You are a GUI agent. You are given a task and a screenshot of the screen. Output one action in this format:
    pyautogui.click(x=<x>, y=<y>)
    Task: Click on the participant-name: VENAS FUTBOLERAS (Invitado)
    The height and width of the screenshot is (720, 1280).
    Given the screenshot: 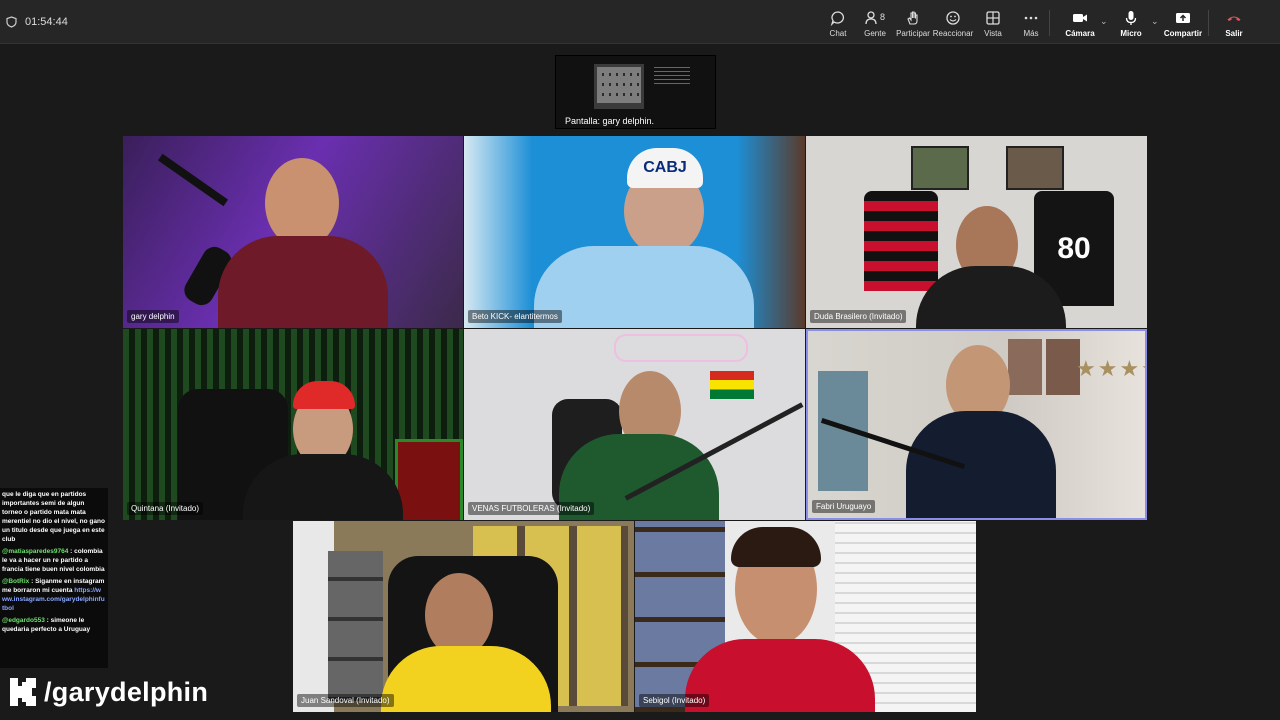 What is the action you would take?
    pyautogui.click(x=531, y=508)
    